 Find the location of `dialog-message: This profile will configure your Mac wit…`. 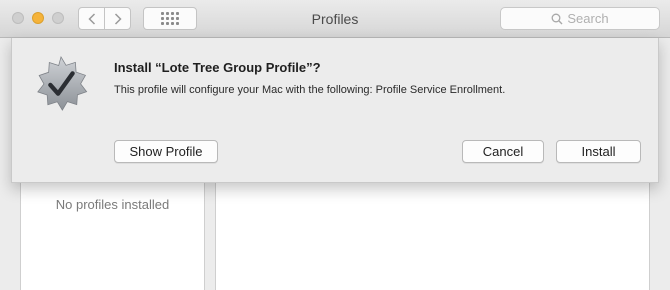

dialog-message: This profile will configure your Mac wit… is located at coordinates (310, 90).